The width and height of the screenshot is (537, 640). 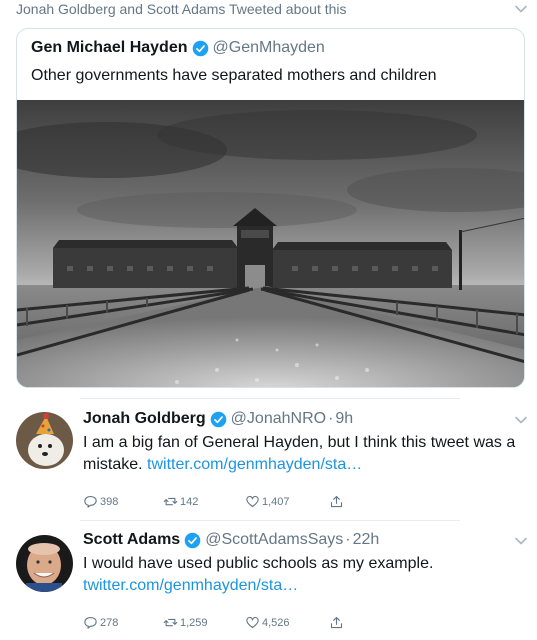 I want to click on tweet-header: Scott Adams @ScottAdamsSays · 22h, so click(x=231, y=540).